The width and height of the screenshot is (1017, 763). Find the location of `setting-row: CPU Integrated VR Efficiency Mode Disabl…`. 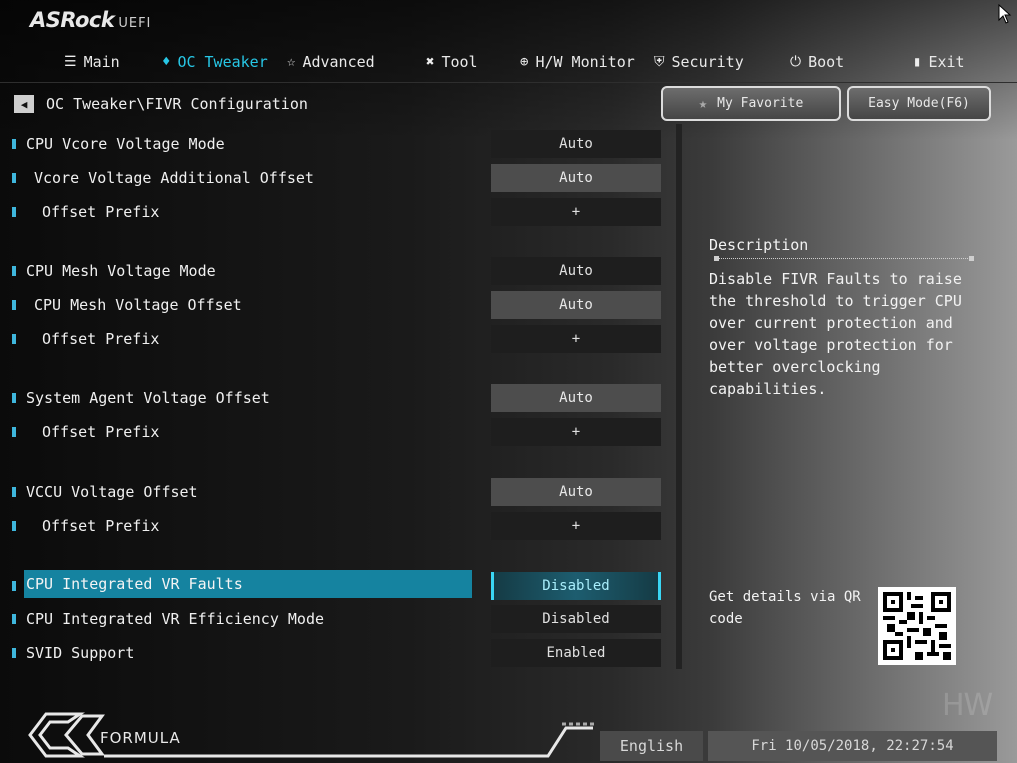

setting-row: CPU Integrated VR Efficiency Mode Disabl… is located at coordinates (340, 619).